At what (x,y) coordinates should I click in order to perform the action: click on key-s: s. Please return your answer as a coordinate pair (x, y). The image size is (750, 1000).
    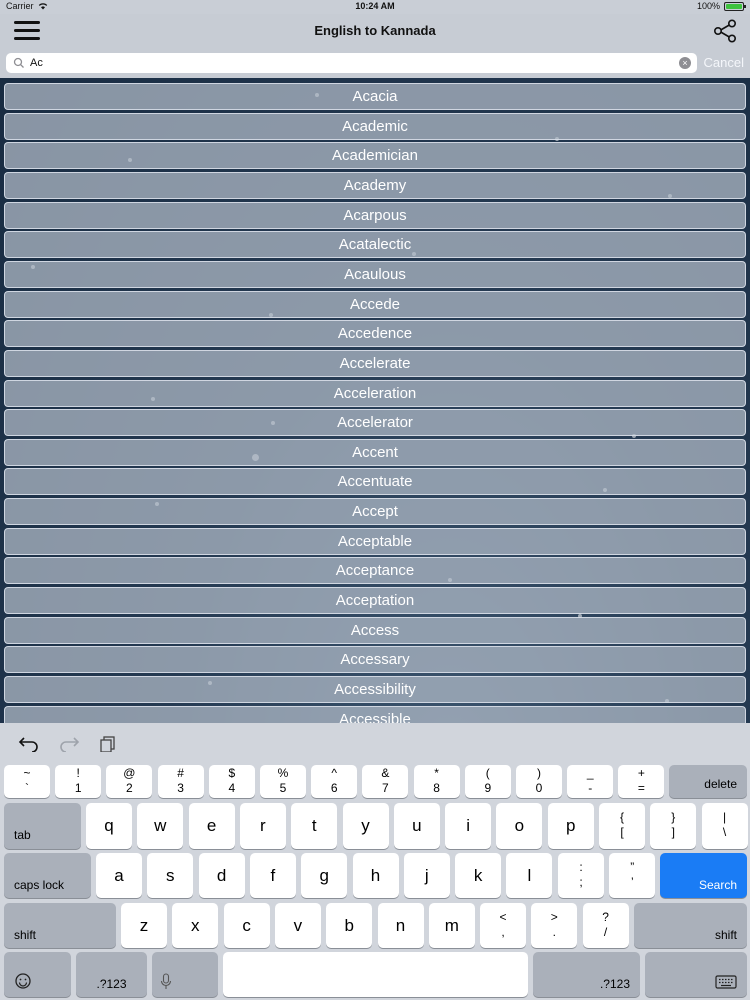
    Looking at the image, I should click on (170, 875).